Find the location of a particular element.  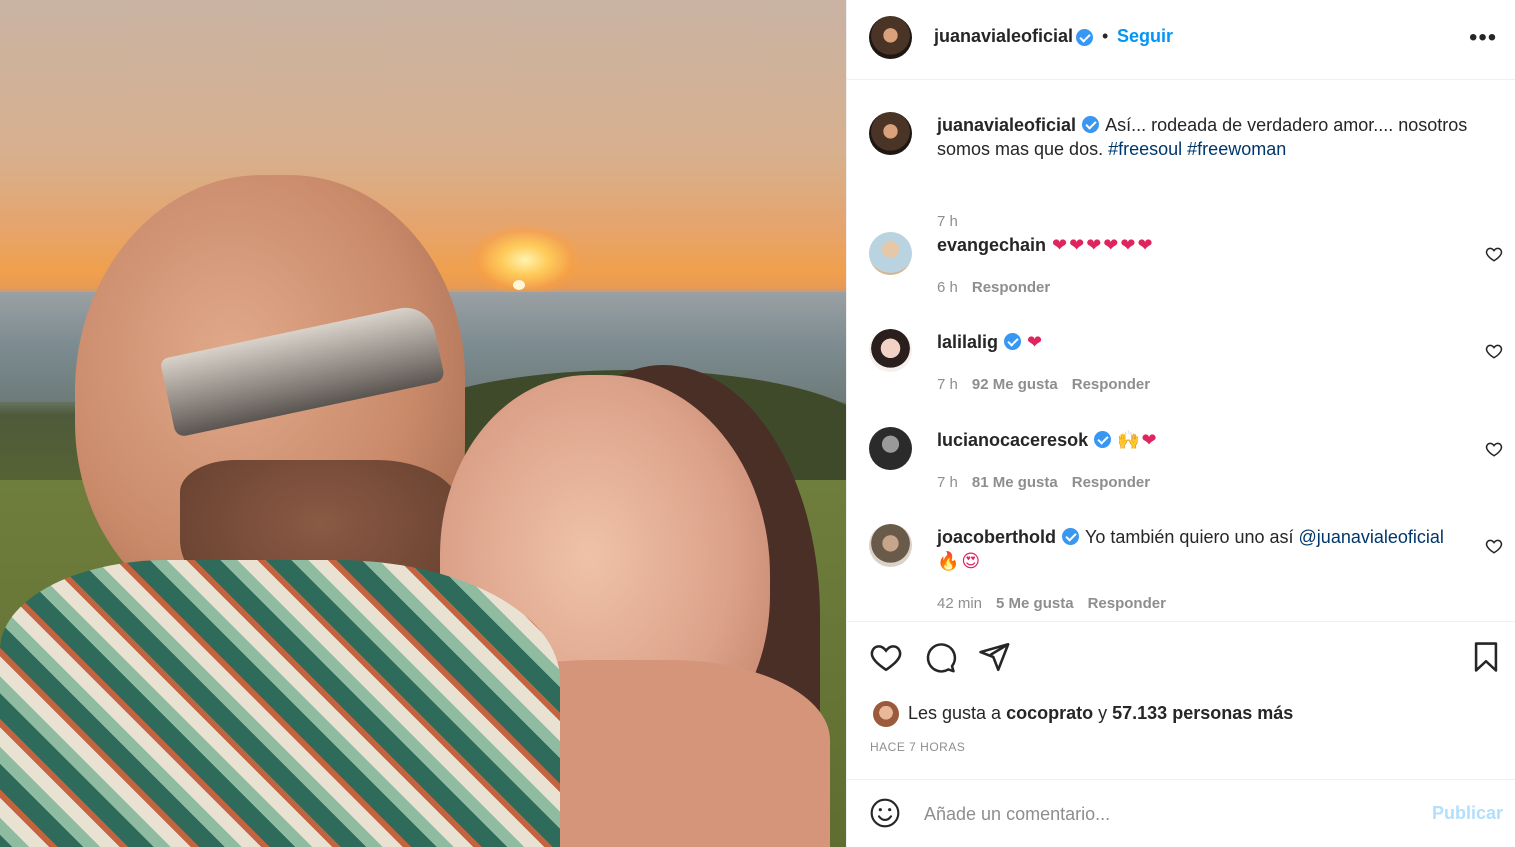

more-options-icon: ••• is located at coordinates (1483, 38).